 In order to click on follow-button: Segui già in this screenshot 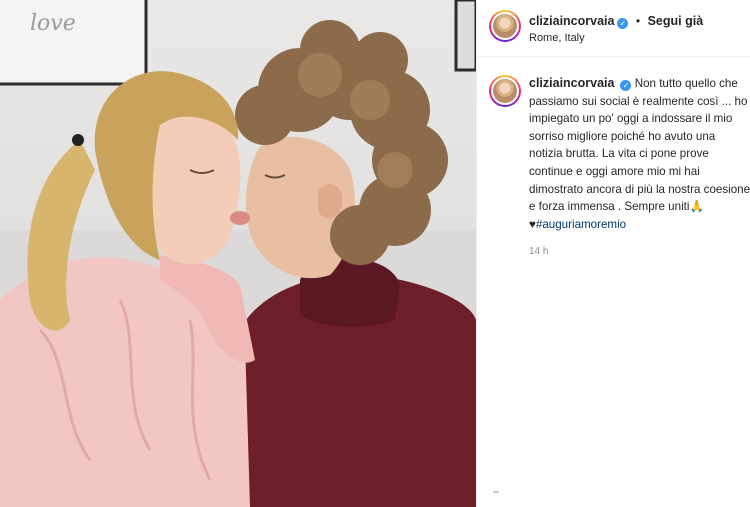, I will do `click(676, 21)`.